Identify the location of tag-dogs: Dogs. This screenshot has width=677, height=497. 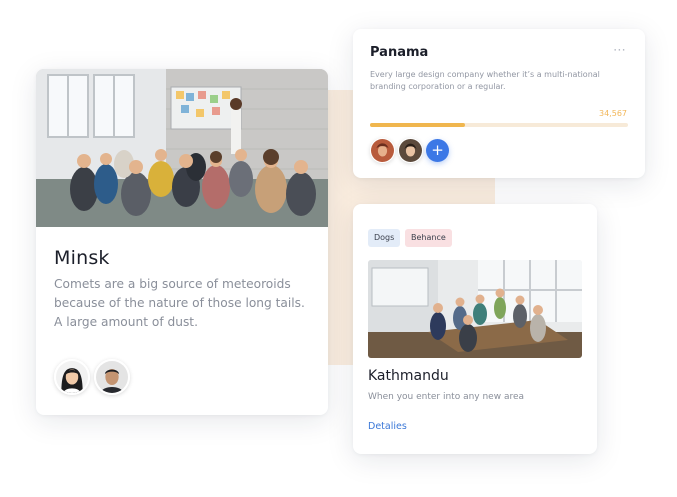
(384, 238).